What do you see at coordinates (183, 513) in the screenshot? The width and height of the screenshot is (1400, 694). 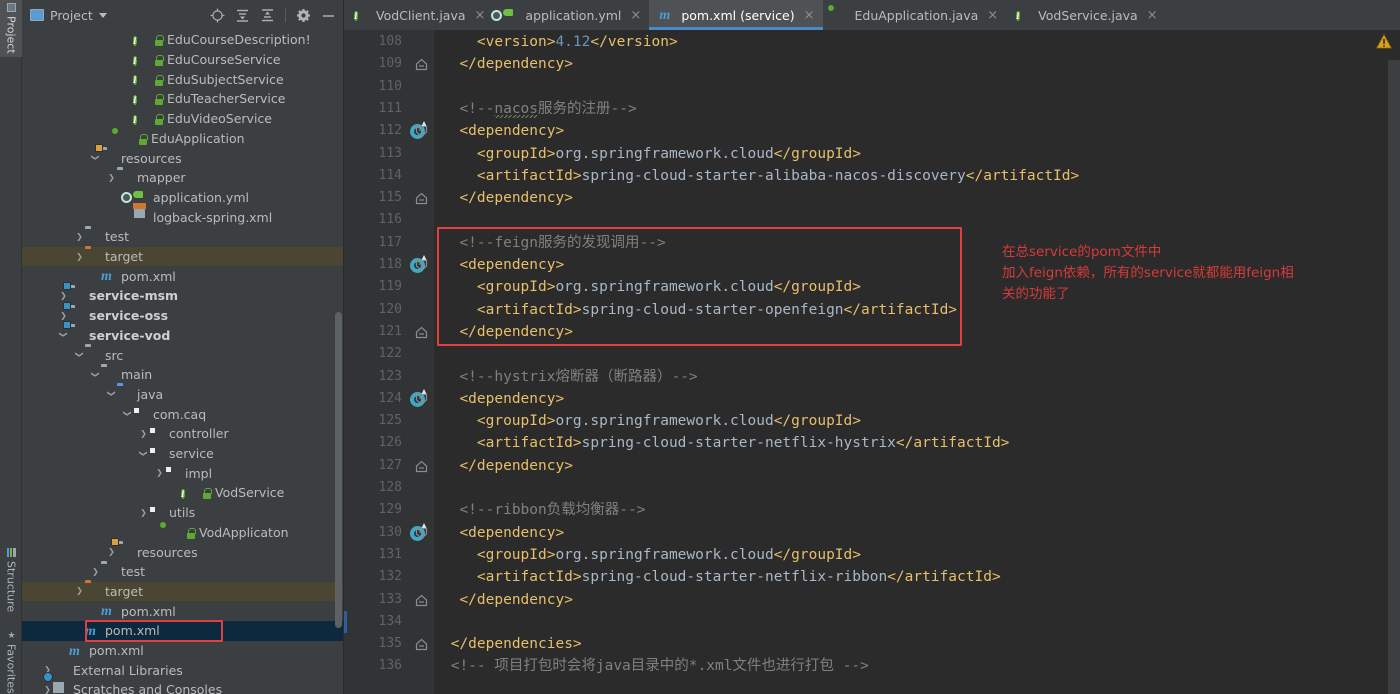 I see `tree-node-utils: utils` at bounding box center [183, 513].